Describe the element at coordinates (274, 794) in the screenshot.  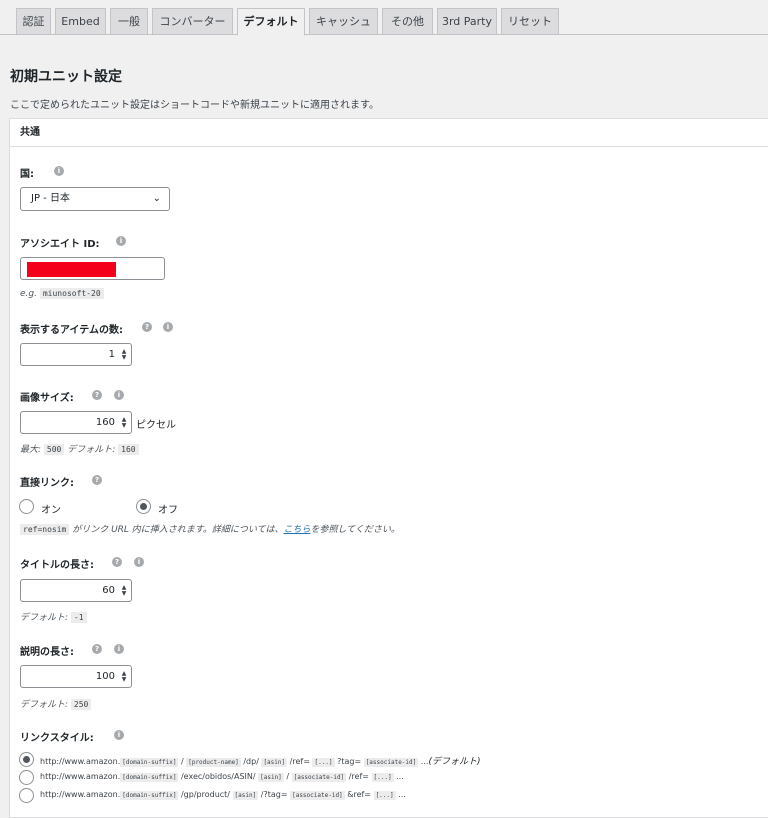
I see `url-part: /?tag=` at that location.